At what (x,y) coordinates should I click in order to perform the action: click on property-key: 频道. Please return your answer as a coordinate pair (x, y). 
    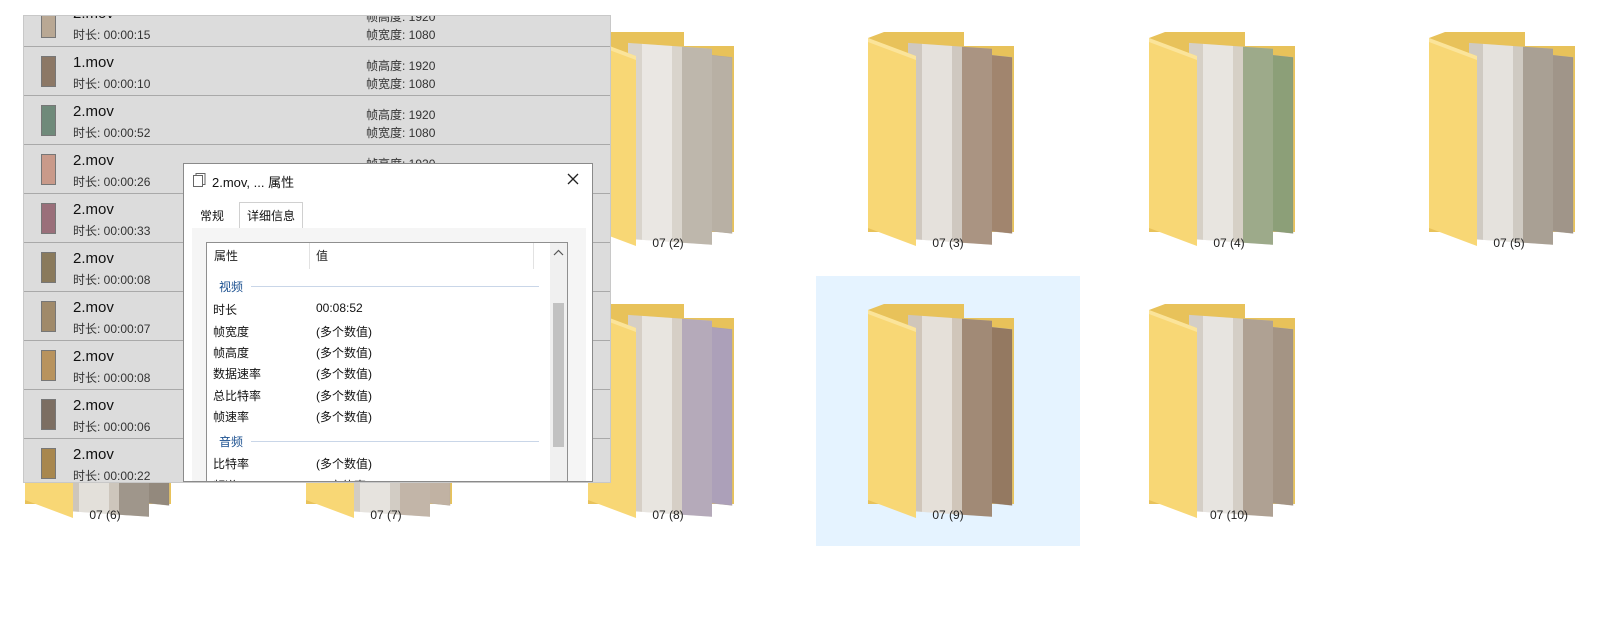
    Looking at the image, I should click on (225, 479).